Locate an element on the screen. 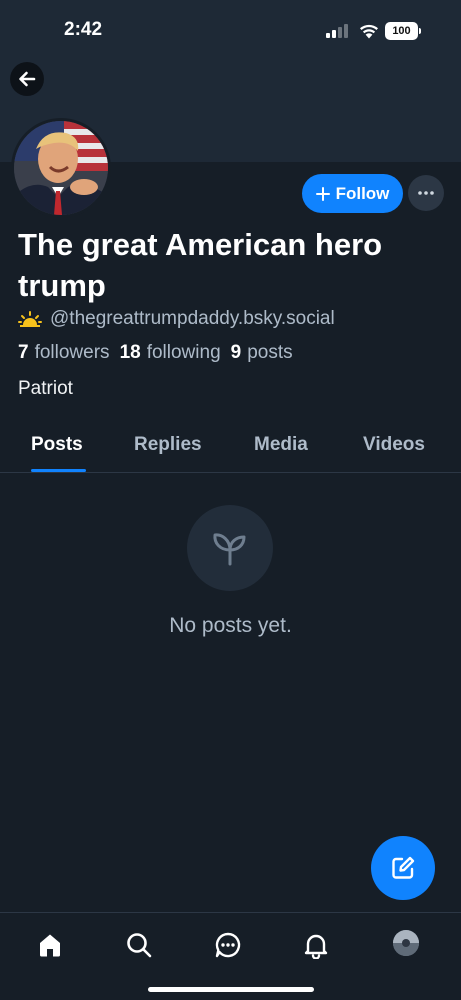  arrow-left-icon is located at coordinates (27, 79).